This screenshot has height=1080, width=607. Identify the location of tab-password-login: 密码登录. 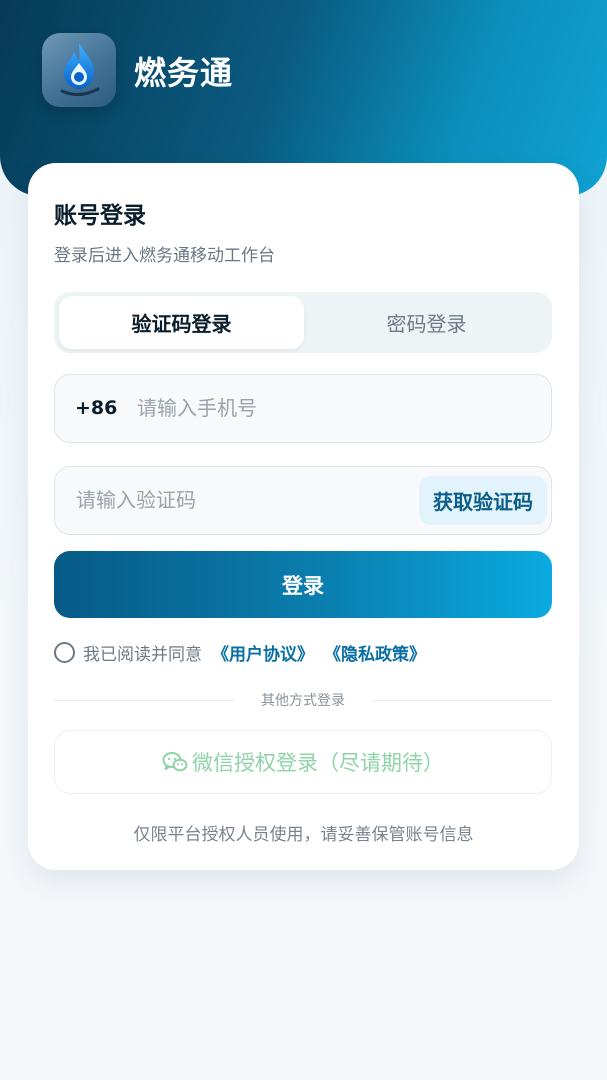
(426, 322).